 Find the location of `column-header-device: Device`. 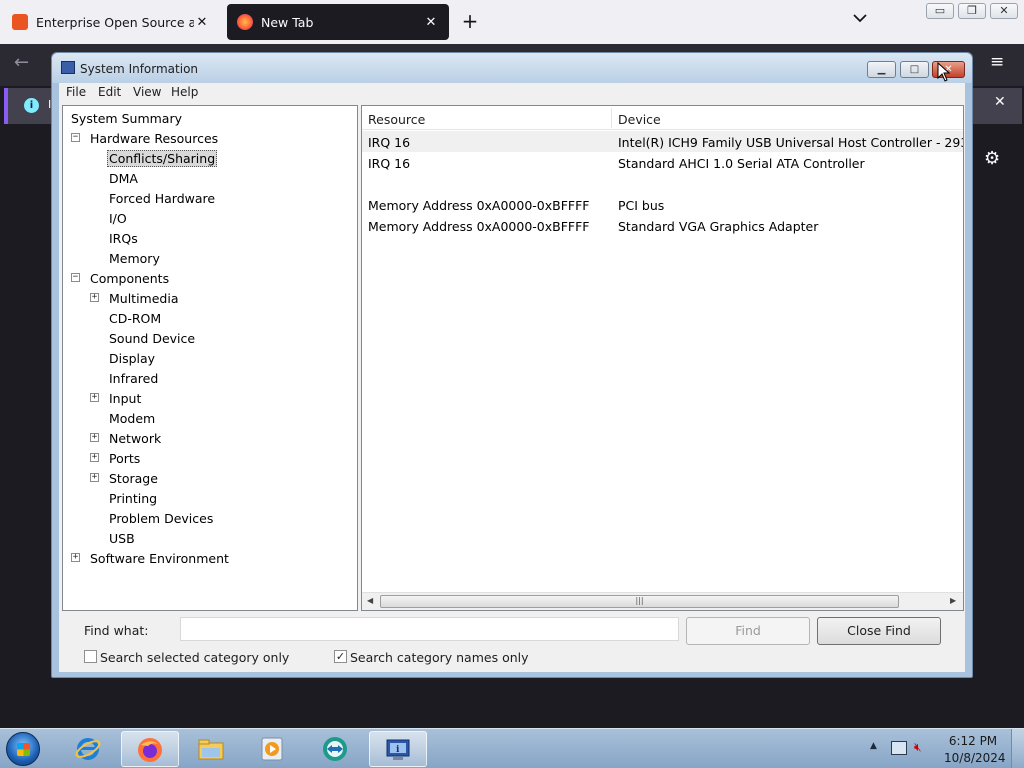

column-header-device: Device is located at coordinates (639, 119).